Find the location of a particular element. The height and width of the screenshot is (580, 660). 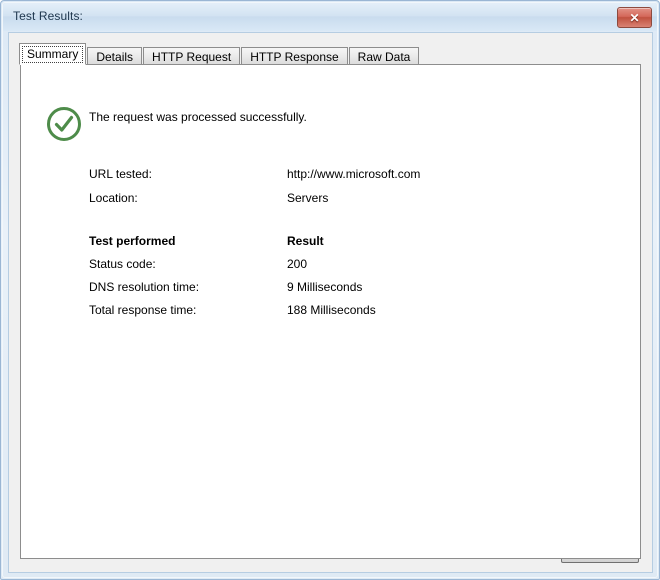

total-response-time-value: 188 Milliseconds is located at coordinates (331, 310).